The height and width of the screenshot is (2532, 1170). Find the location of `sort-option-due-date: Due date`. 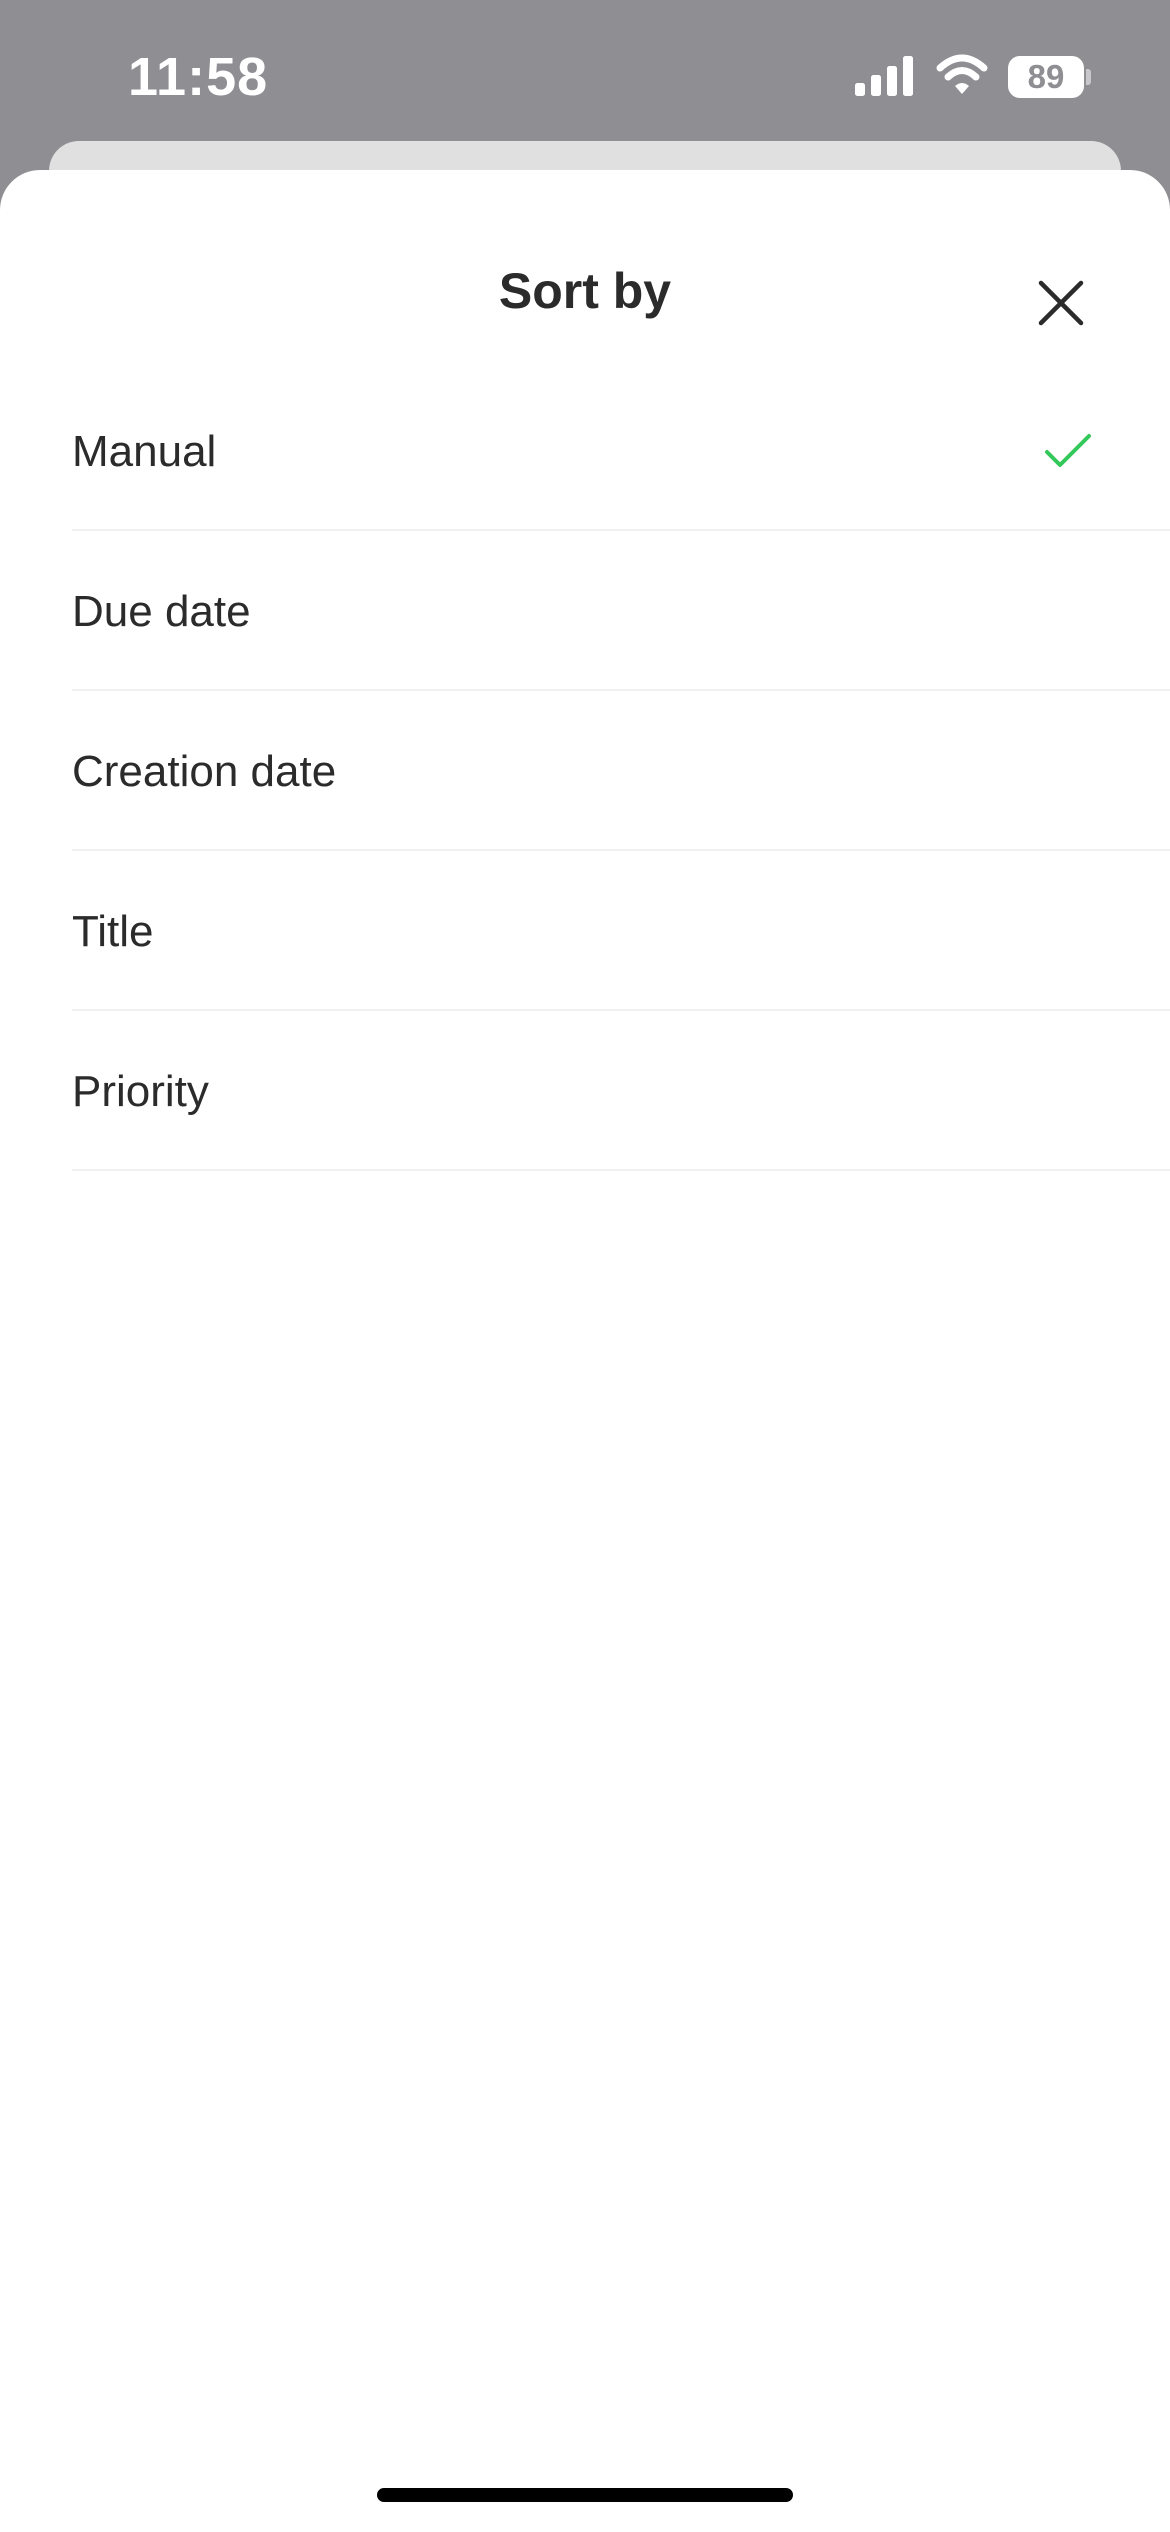

sort-option-due-date: Due date is located at coordinates (621, 611).